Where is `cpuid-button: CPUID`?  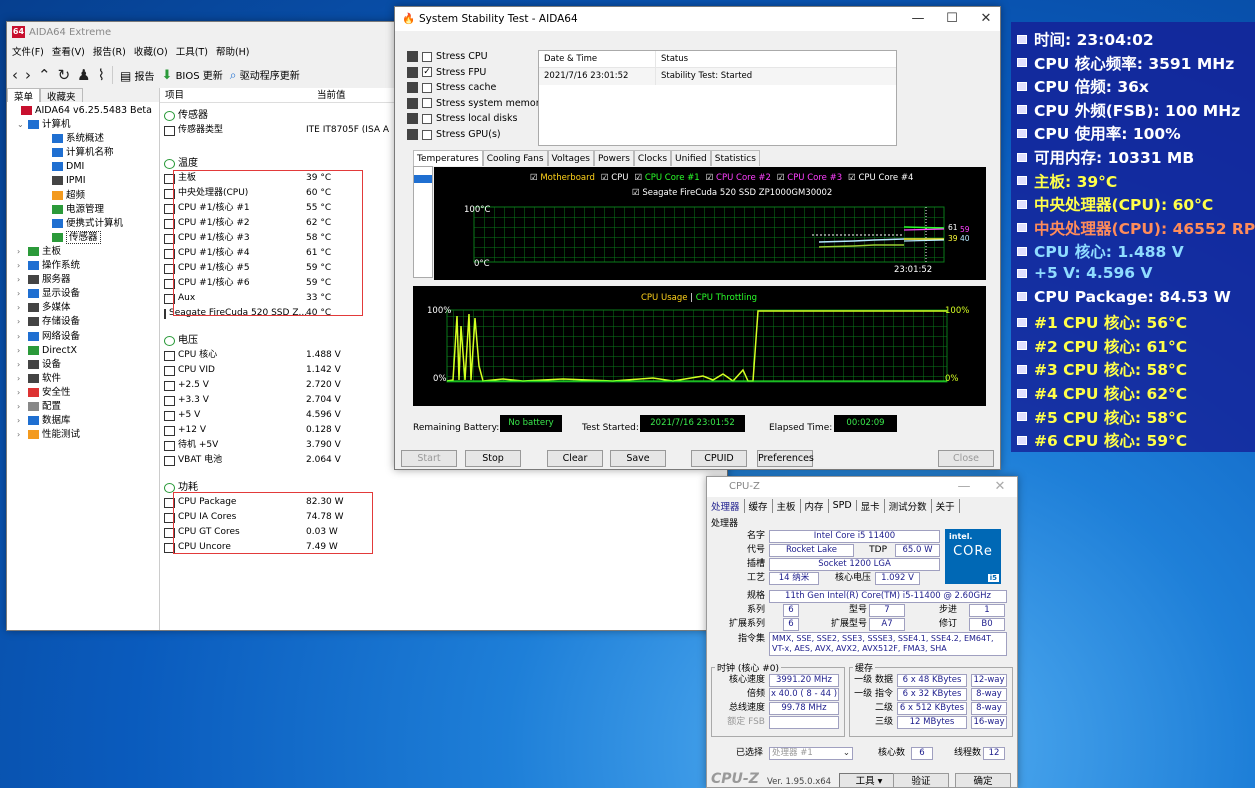
cpuid-button: CPUID is located at coordinates (719, 458).